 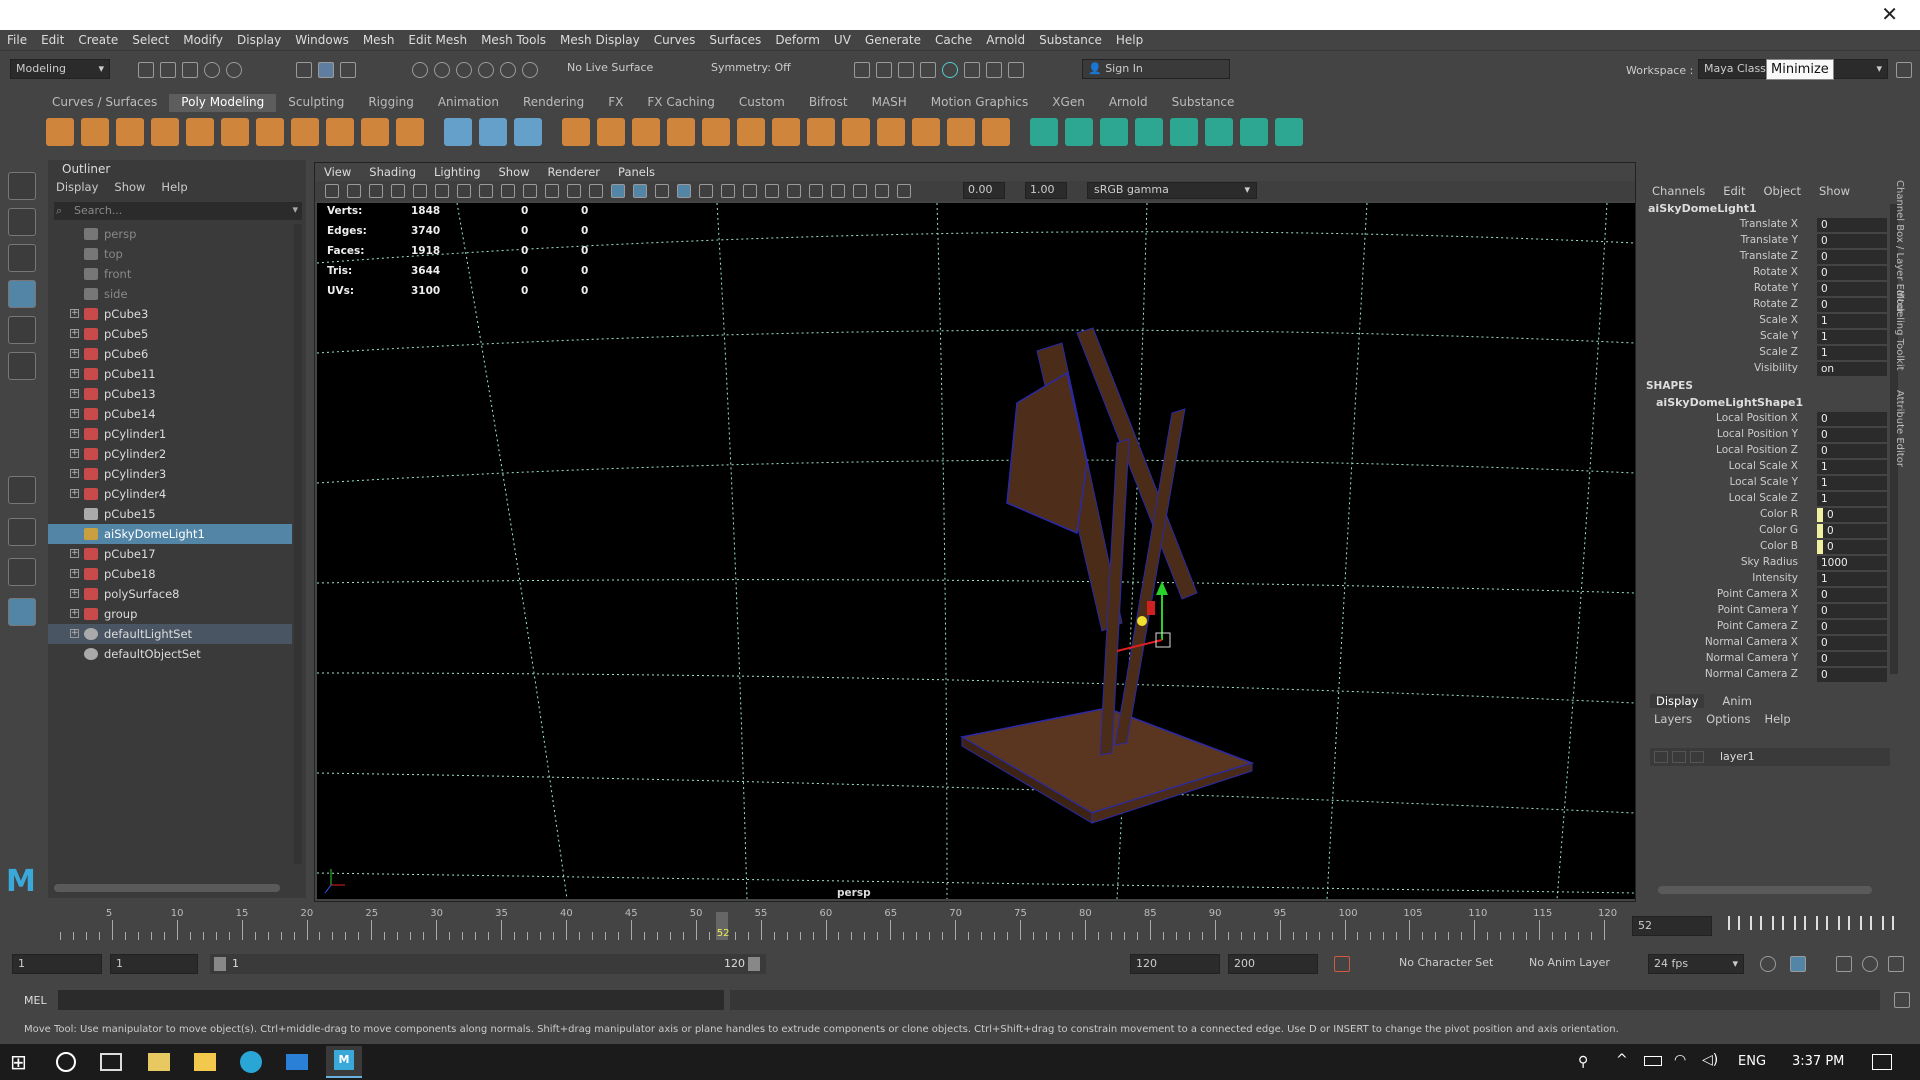 I want to click on shelf-tab-arnold: Arnold, so click(x=1128, y=103).